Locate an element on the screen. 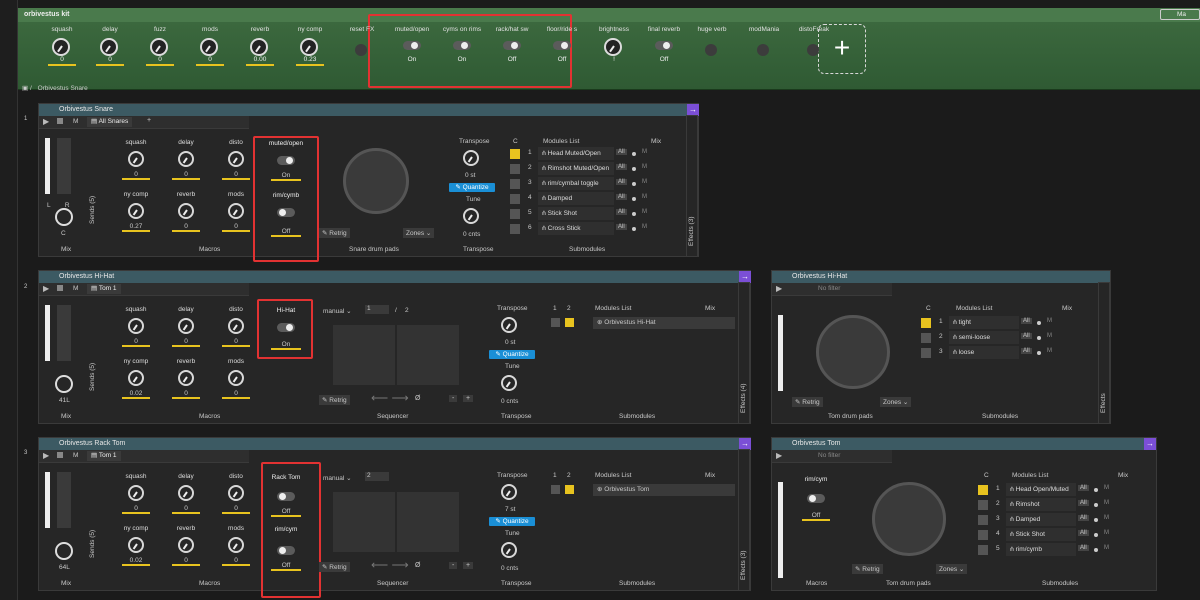  kit-macro-4: reverb 0.00 is located at coordinates (260, 61).